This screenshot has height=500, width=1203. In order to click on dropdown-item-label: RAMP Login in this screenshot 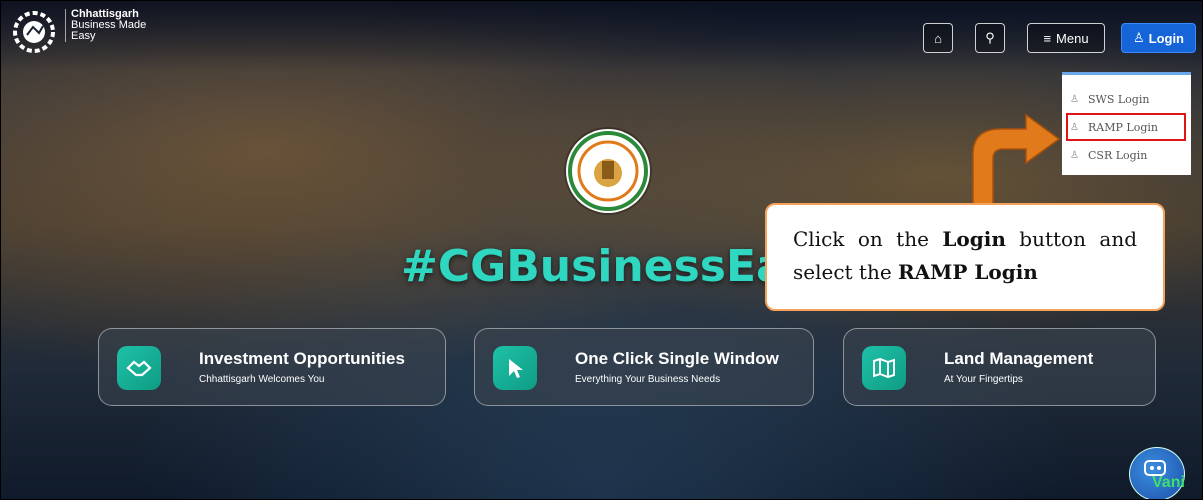, I will do `click(1123, 127)`.